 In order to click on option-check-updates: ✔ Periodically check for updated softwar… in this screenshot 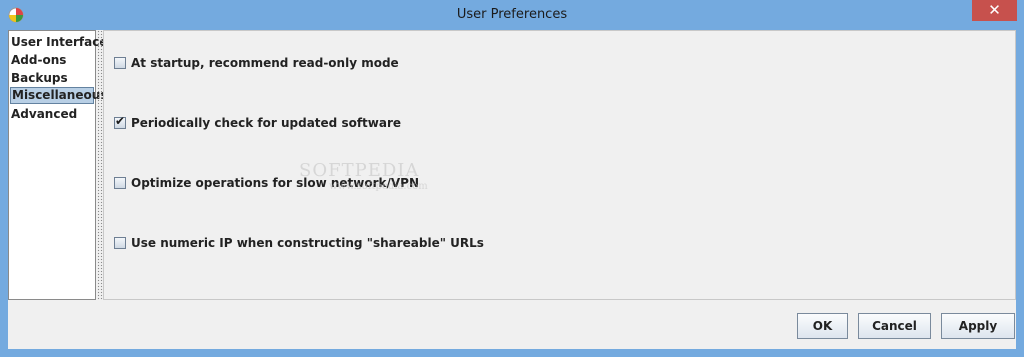, I will do `click(258, 122)`.